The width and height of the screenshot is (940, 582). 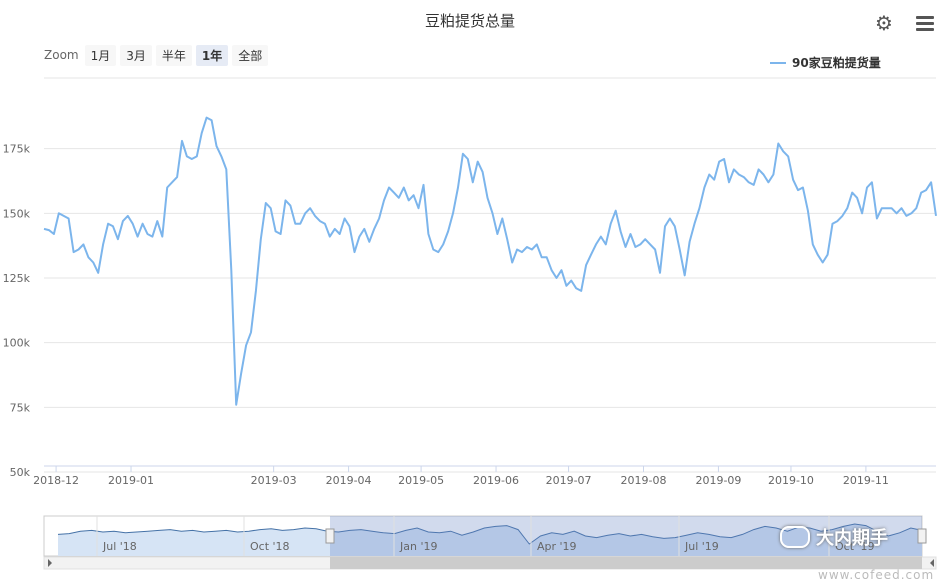 I want to click on y-tick-label: 100k, so click(x=17, y=343).